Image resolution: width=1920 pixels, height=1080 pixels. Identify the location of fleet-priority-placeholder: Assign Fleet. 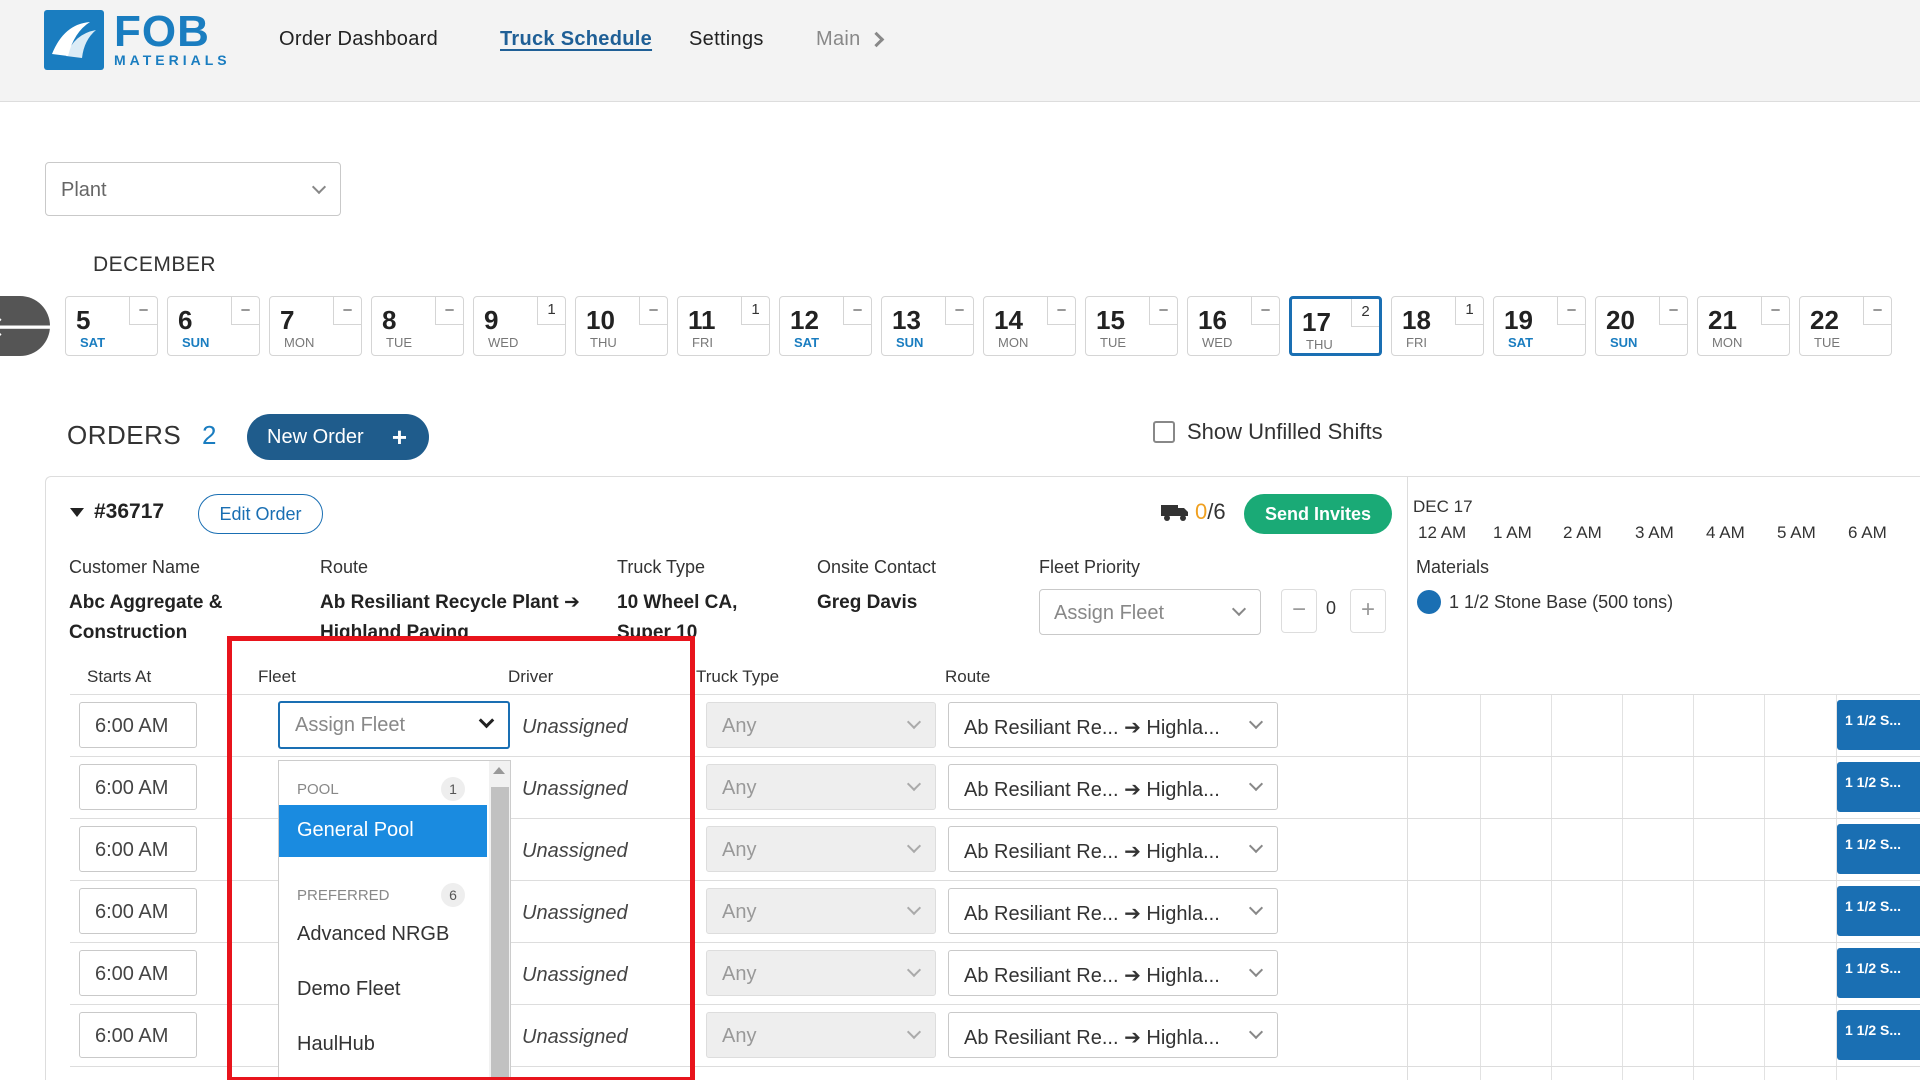
(1109, 613).